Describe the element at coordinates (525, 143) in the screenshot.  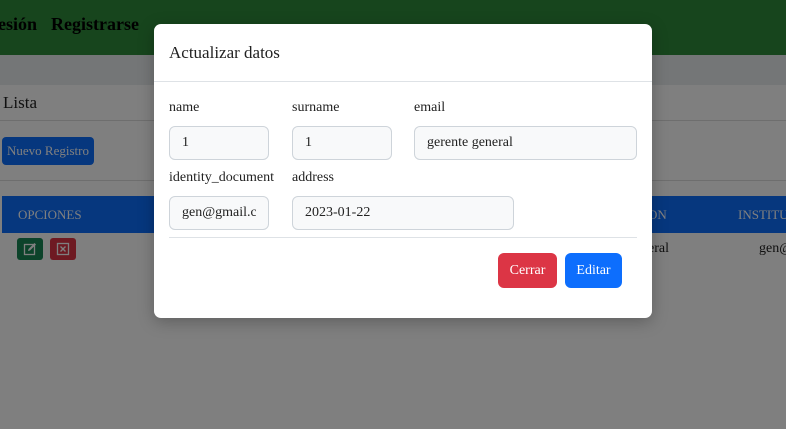
I see `email-field` at that location.